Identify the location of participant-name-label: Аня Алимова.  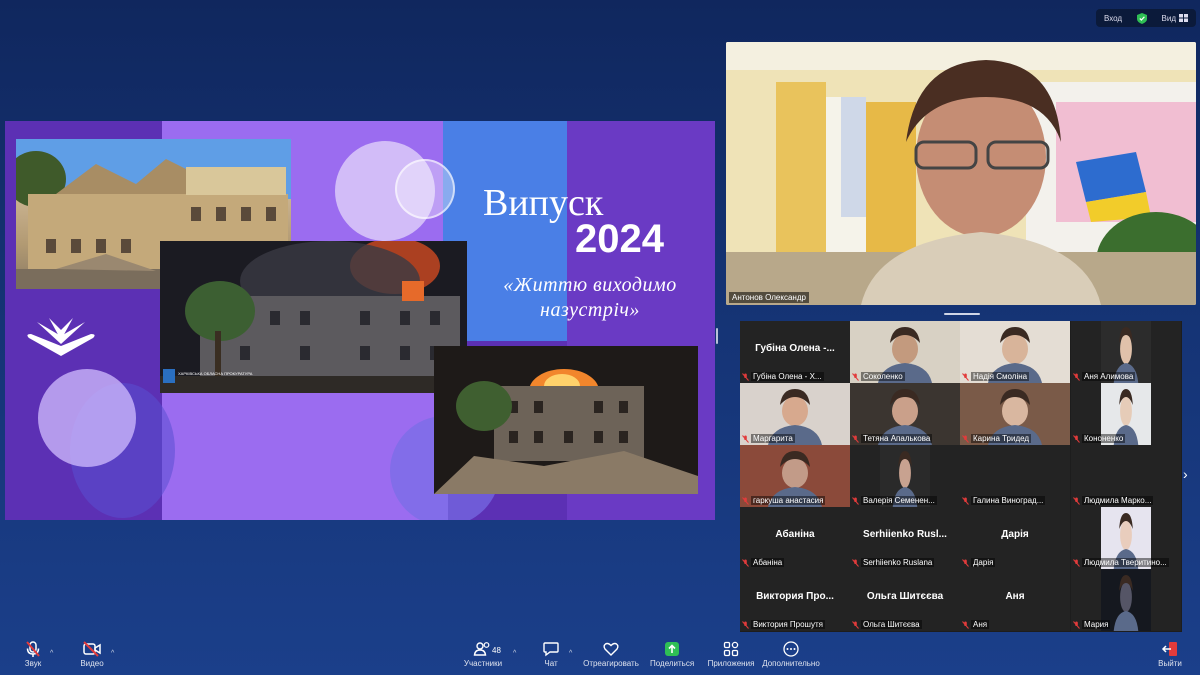
(1104, 376).